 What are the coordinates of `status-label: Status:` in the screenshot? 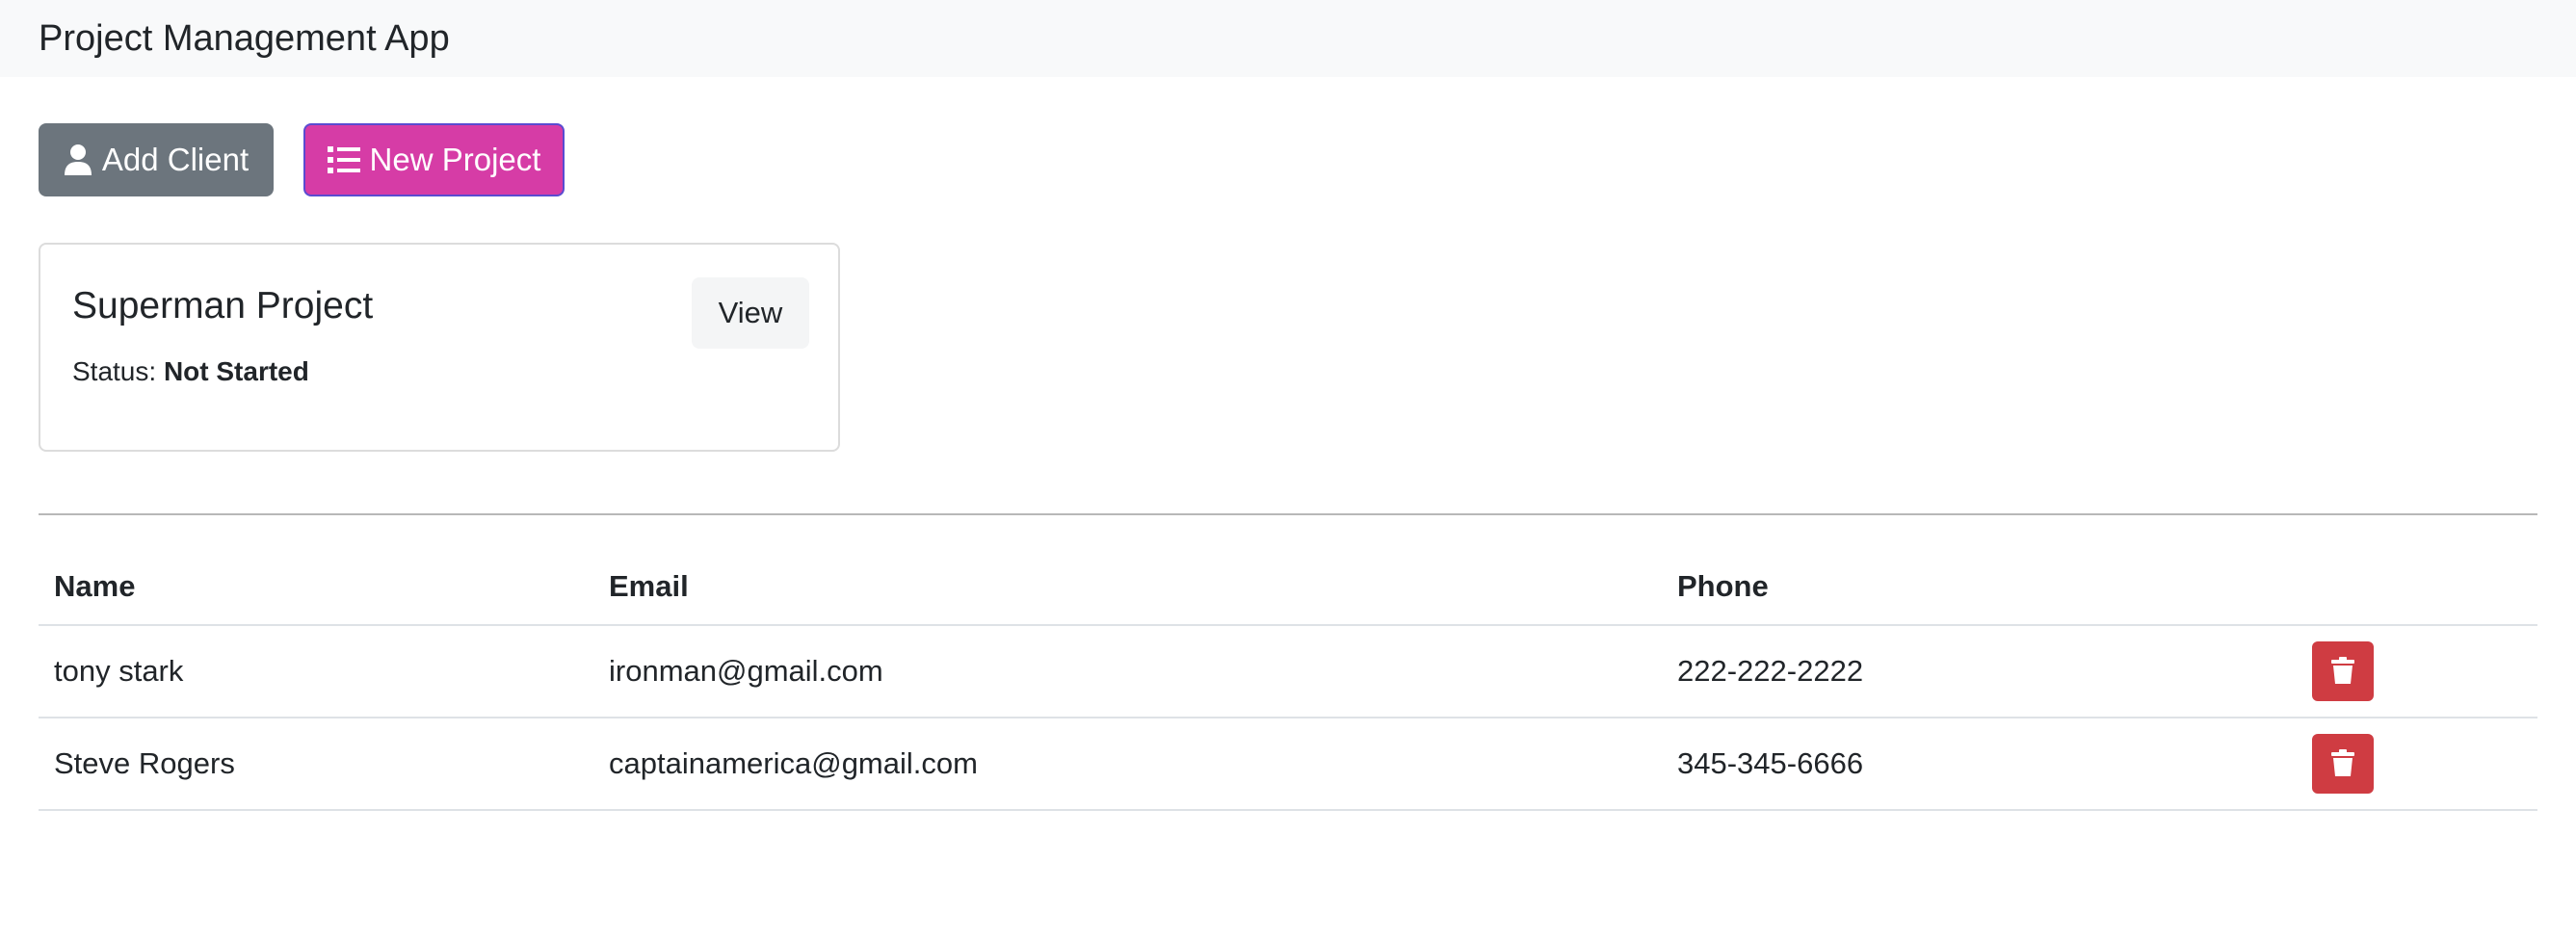 It's located at (115, 371).